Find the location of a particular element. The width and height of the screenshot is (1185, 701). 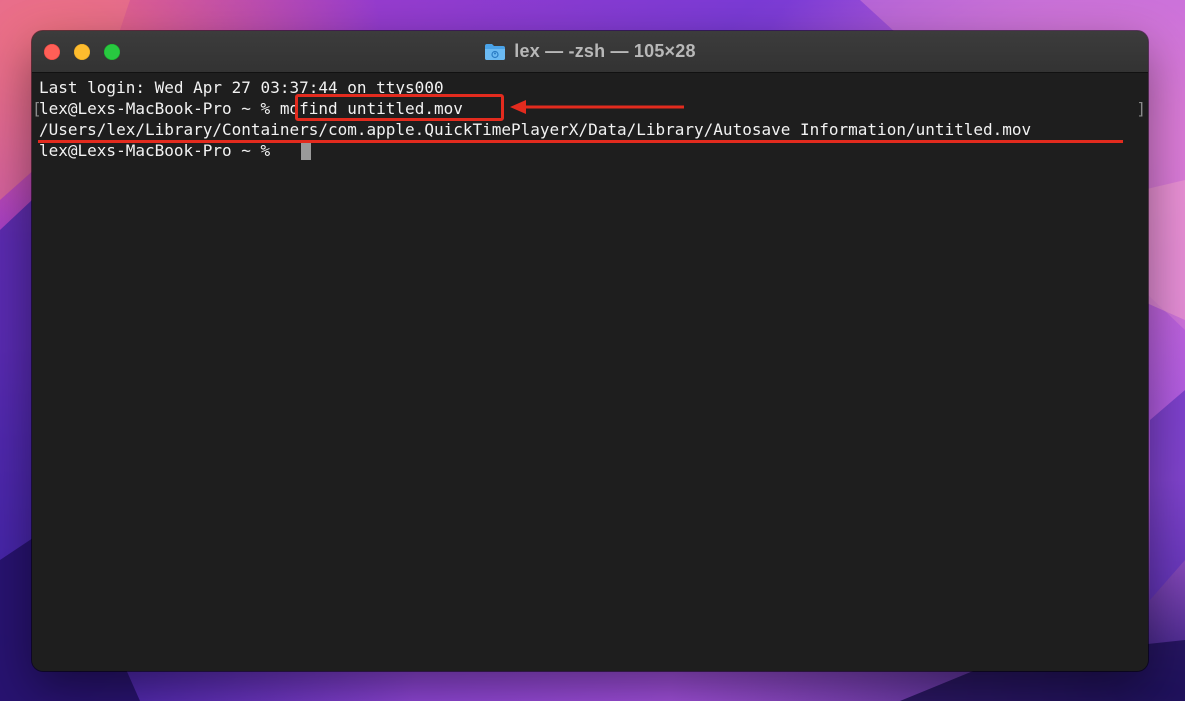

title-bar: lex — -zsh — 105×28 is located at coordinates (590, 52).